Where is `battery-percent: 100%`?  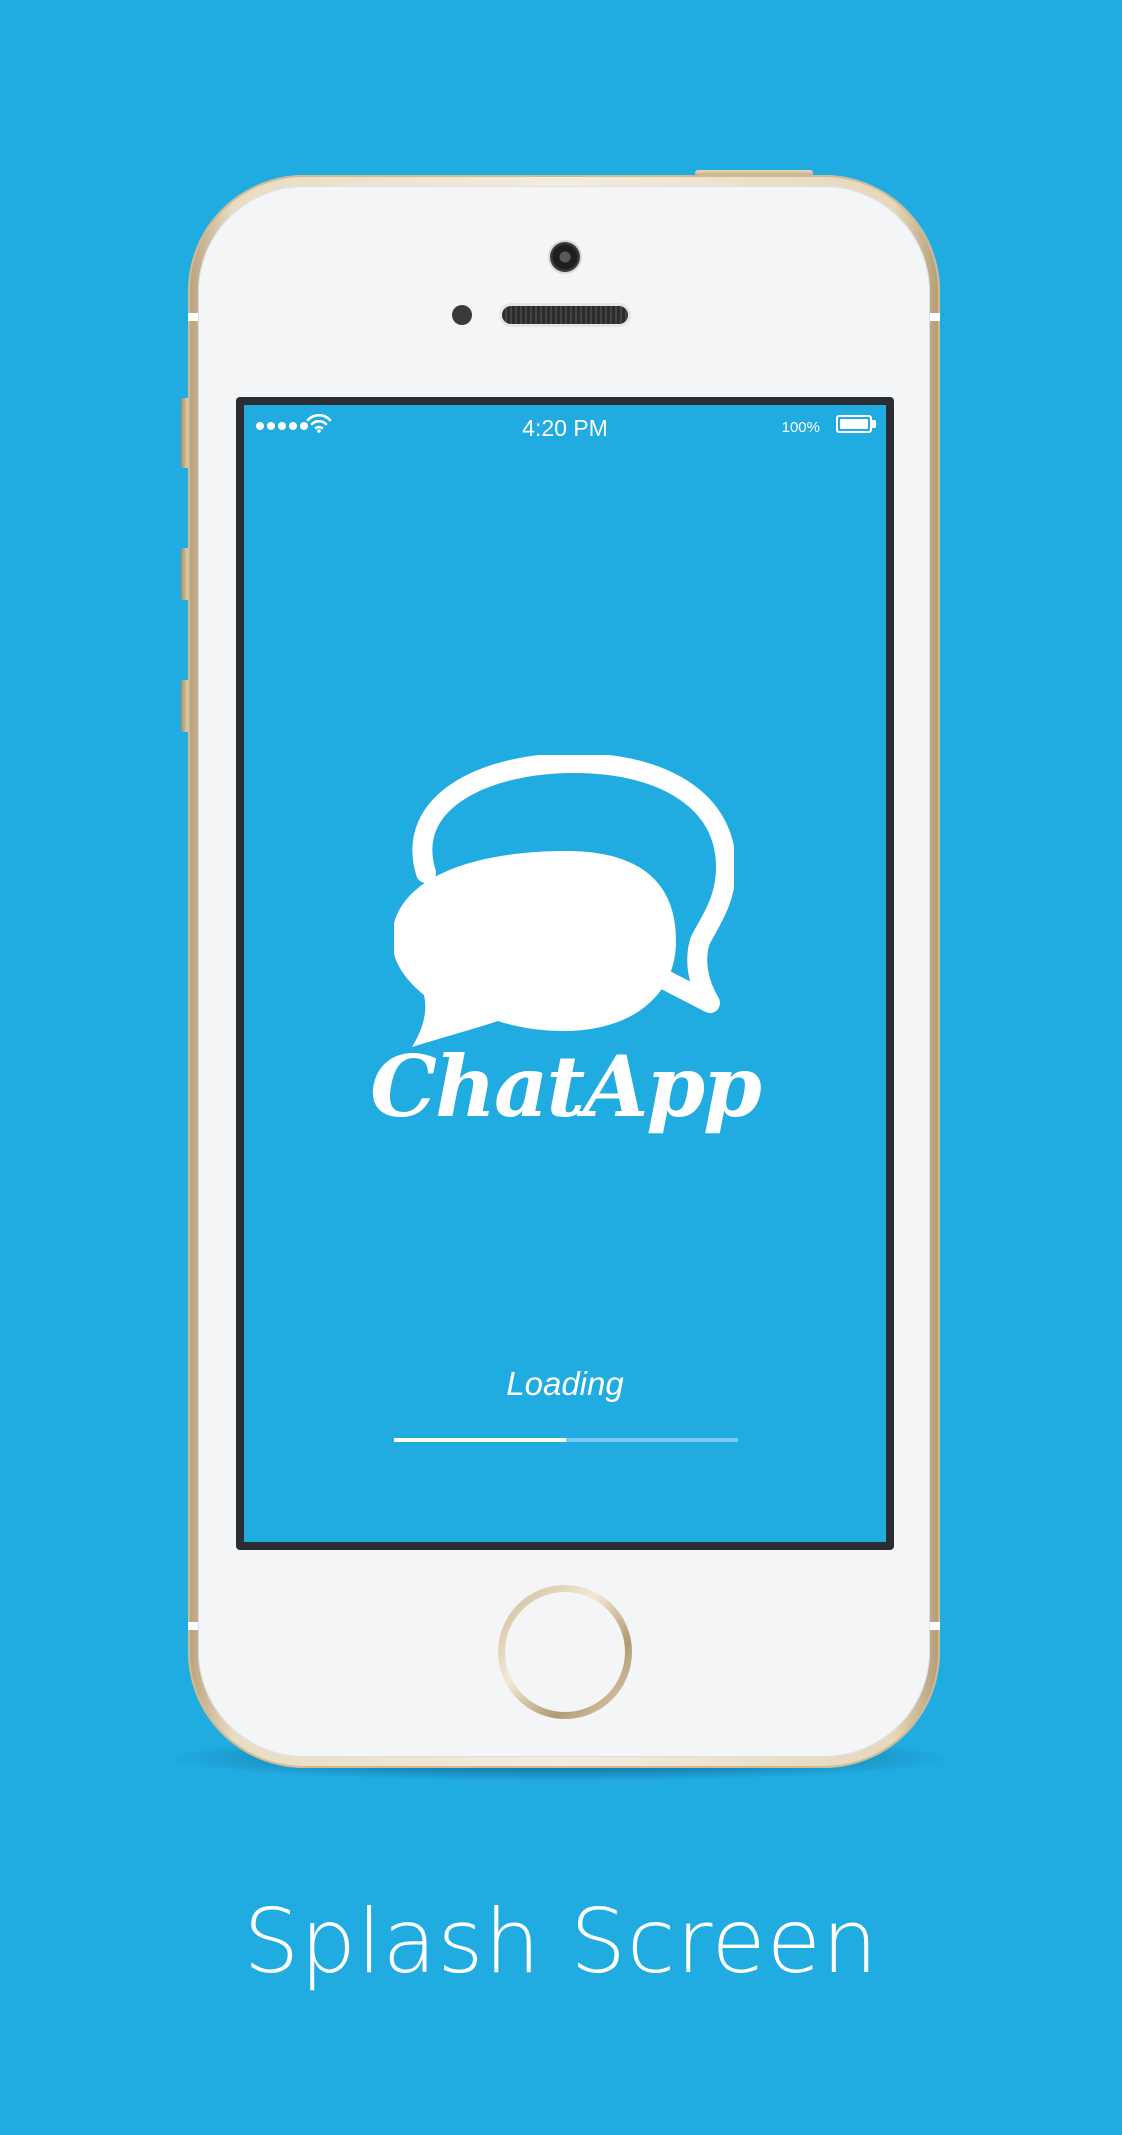 battery-percent: 100% is located at coordinates (800, 427).